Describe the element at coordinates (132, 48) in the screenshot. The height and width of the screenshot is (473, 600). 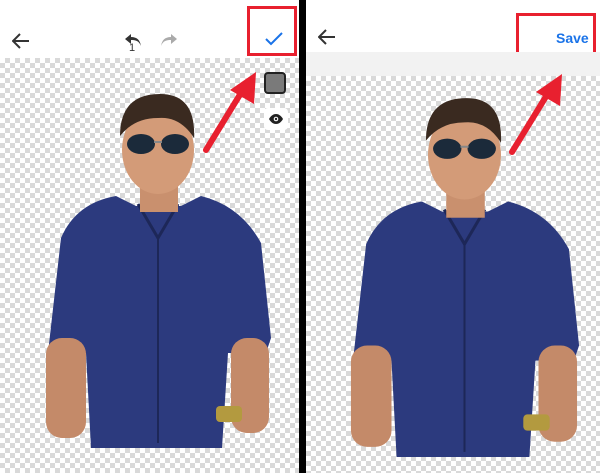
I see `undo-count: 1` at that location.